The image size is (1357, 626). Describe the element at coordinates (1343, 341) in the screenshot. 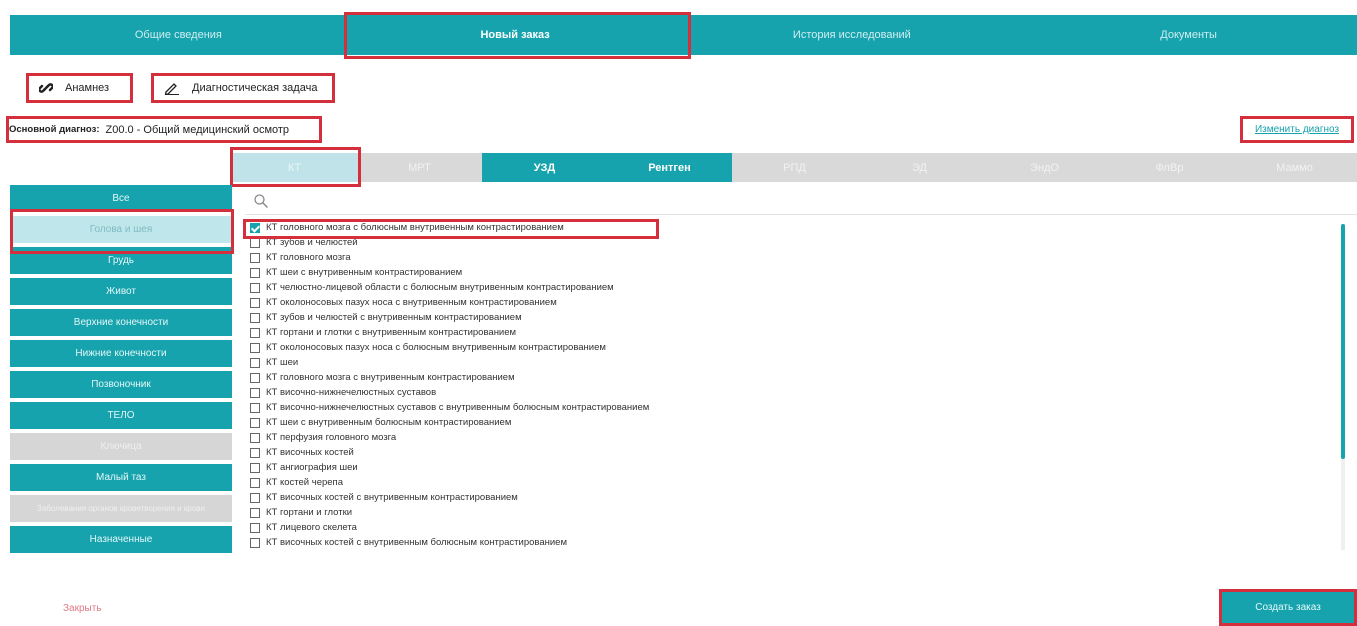

I see `scrollbar-thumb` at that location.